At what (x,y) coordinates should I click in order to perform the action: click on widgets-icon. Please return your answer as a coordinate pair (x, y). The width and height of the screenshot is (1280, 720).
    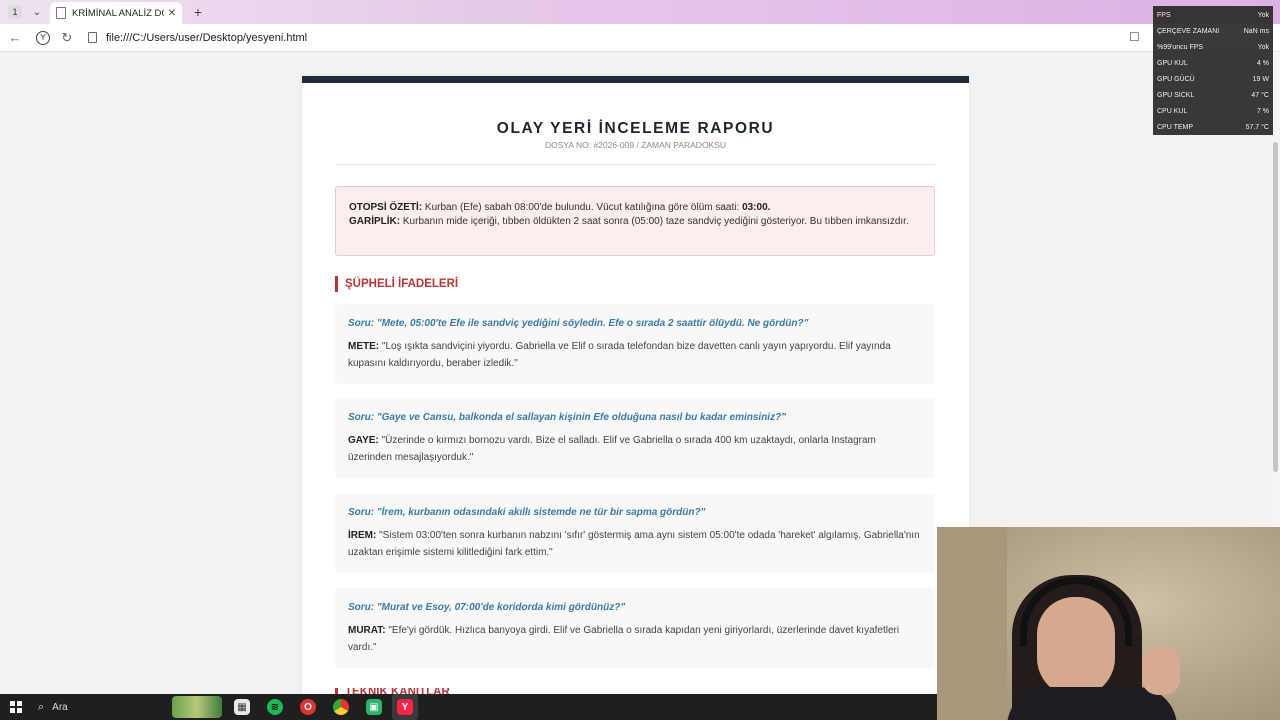
    Looking at the image, I should click on (197, 707).